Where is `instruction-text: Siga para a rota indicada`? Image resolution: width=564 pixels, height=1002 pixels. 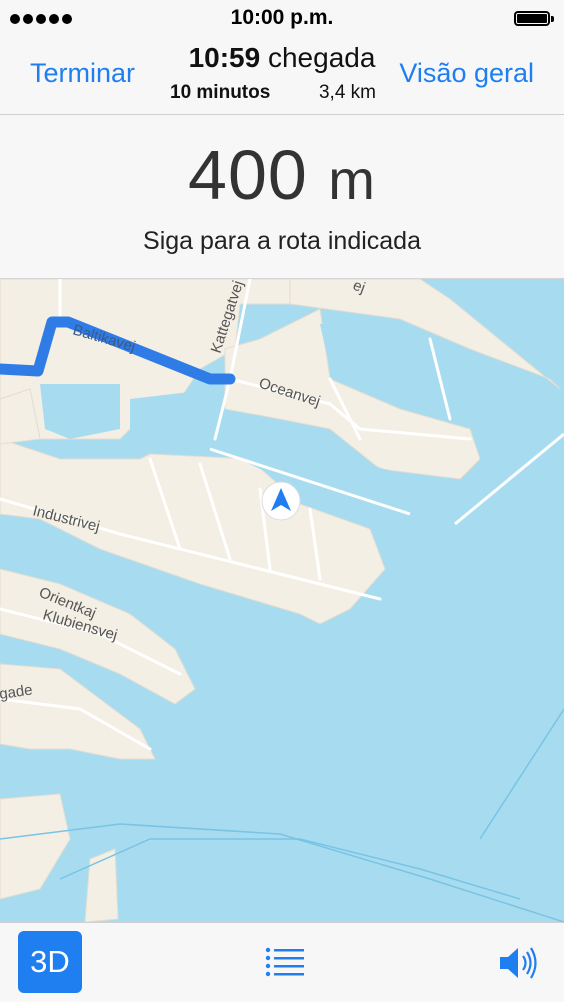 instruction-text: Siga para a rota indicada is located at coordinates (282, 241).